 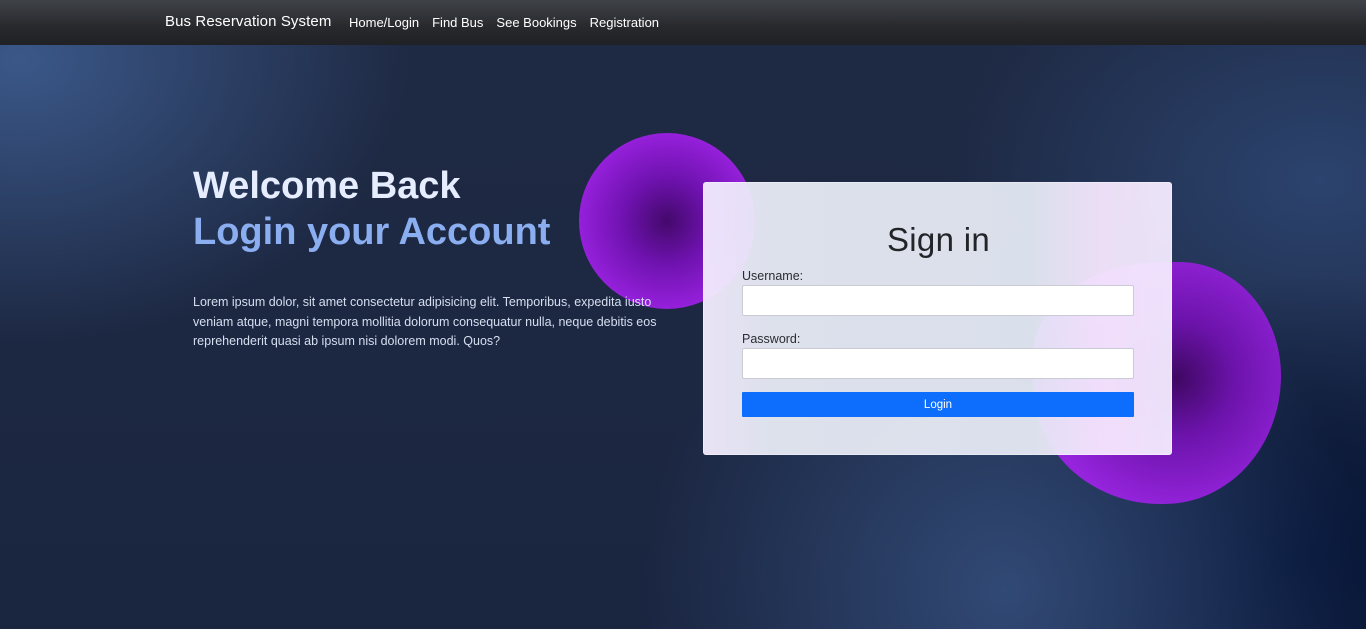 I want to click on login-button: Login, so click(x=938, y=404).